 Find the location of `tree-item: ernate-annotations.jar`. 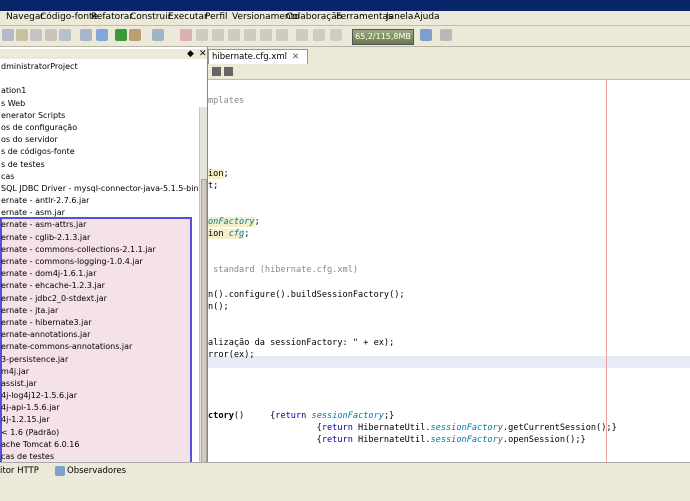

tree-item: ernate-annotations.jar is located at coordinates (100, 335).